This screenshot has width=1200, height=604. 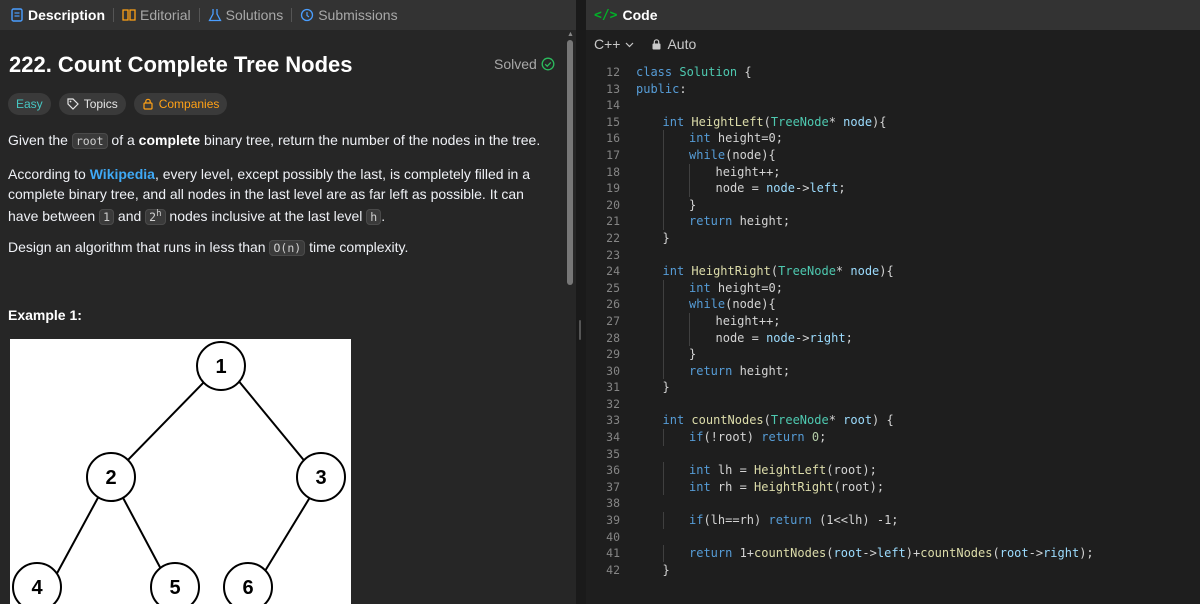 I want to click on code-text: return height;, so click(x=739, y=221).